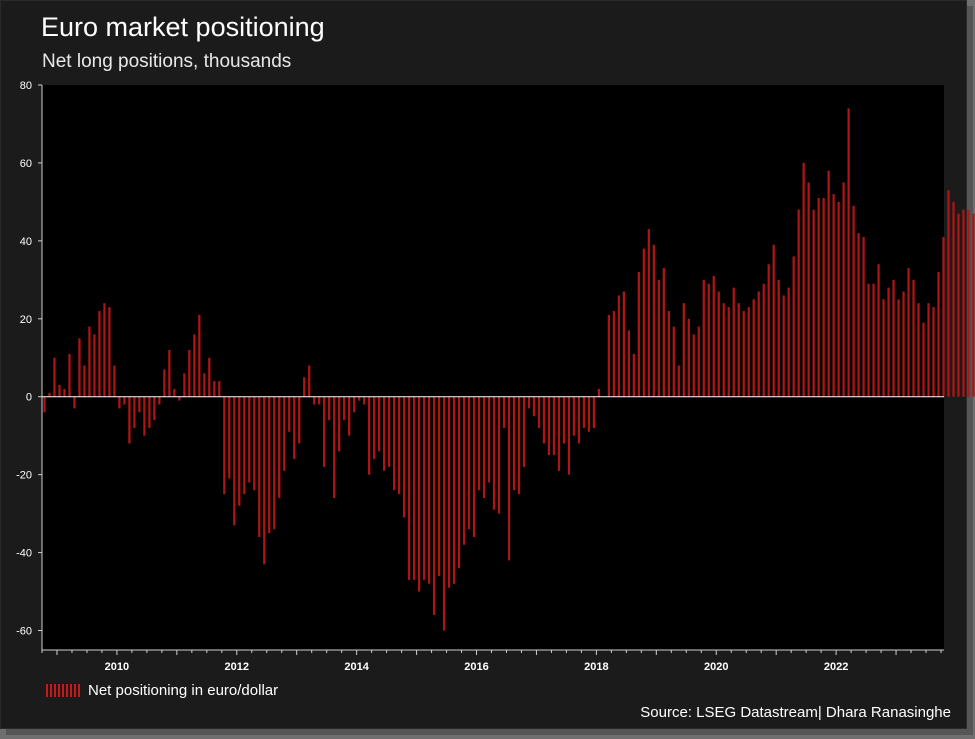 The width and height of the screenshot is (975, 739). I want to click on x-tick-label: 2020, so click(716, 667).